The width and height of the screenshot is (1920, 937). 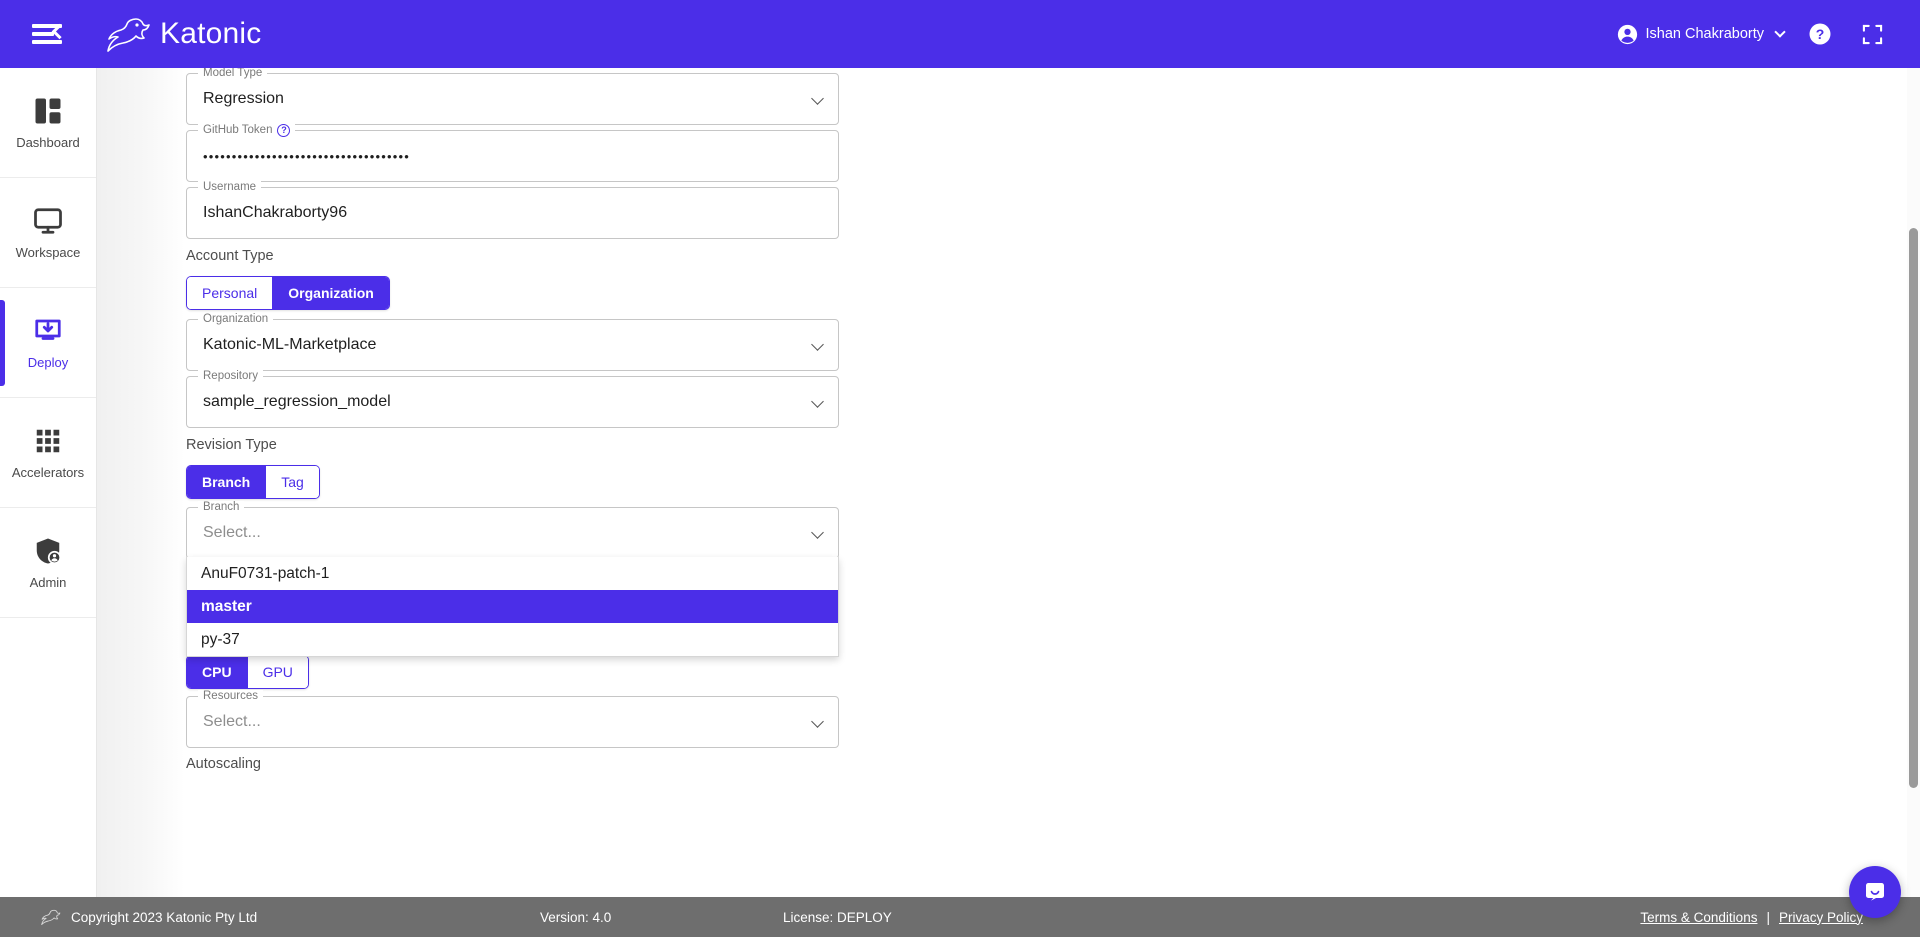 What do you see at coordinates (211, 33) in the screenshot?
I see `brand-name: Katonic` at bounding box center [211, 33].